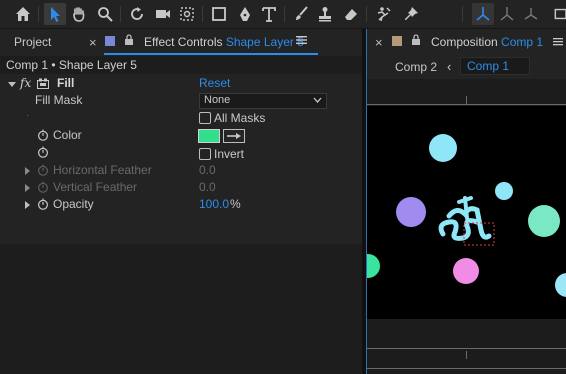 The image size is (566, 374). What do you see at coordinates (449, 66) in the screenshot?
I see `chevron-left-icon: ‹` at bounding box center [449, 66].